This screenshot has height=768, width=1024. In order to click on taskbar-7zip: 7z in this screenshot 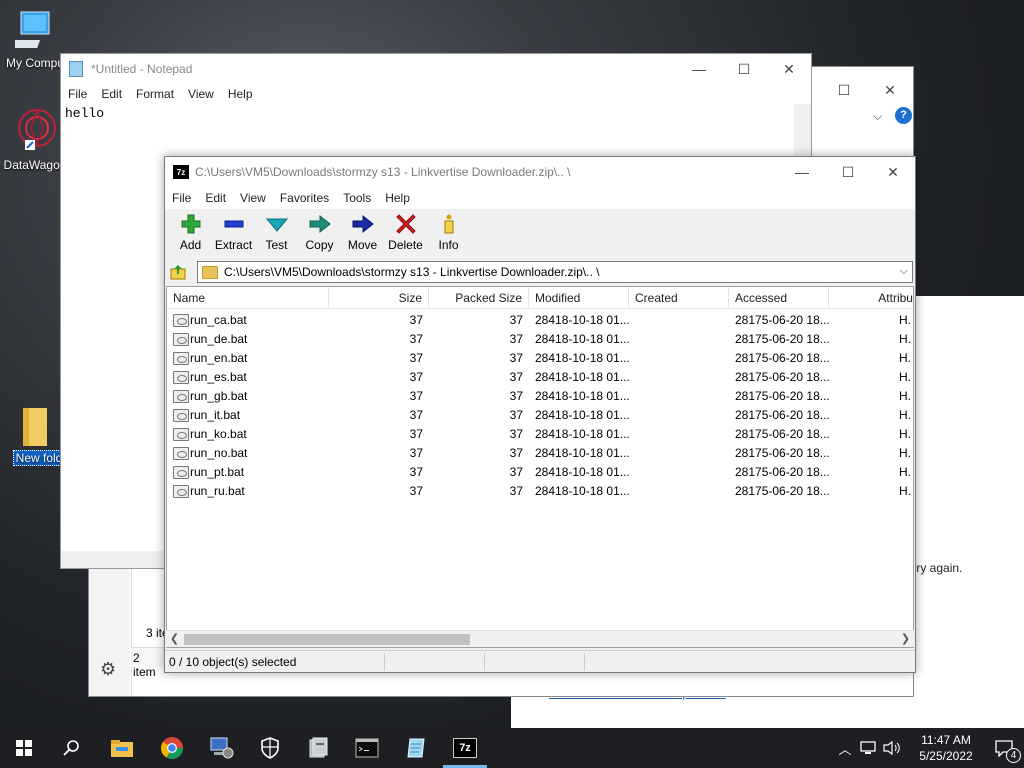, I will do `click(465, 748)`.